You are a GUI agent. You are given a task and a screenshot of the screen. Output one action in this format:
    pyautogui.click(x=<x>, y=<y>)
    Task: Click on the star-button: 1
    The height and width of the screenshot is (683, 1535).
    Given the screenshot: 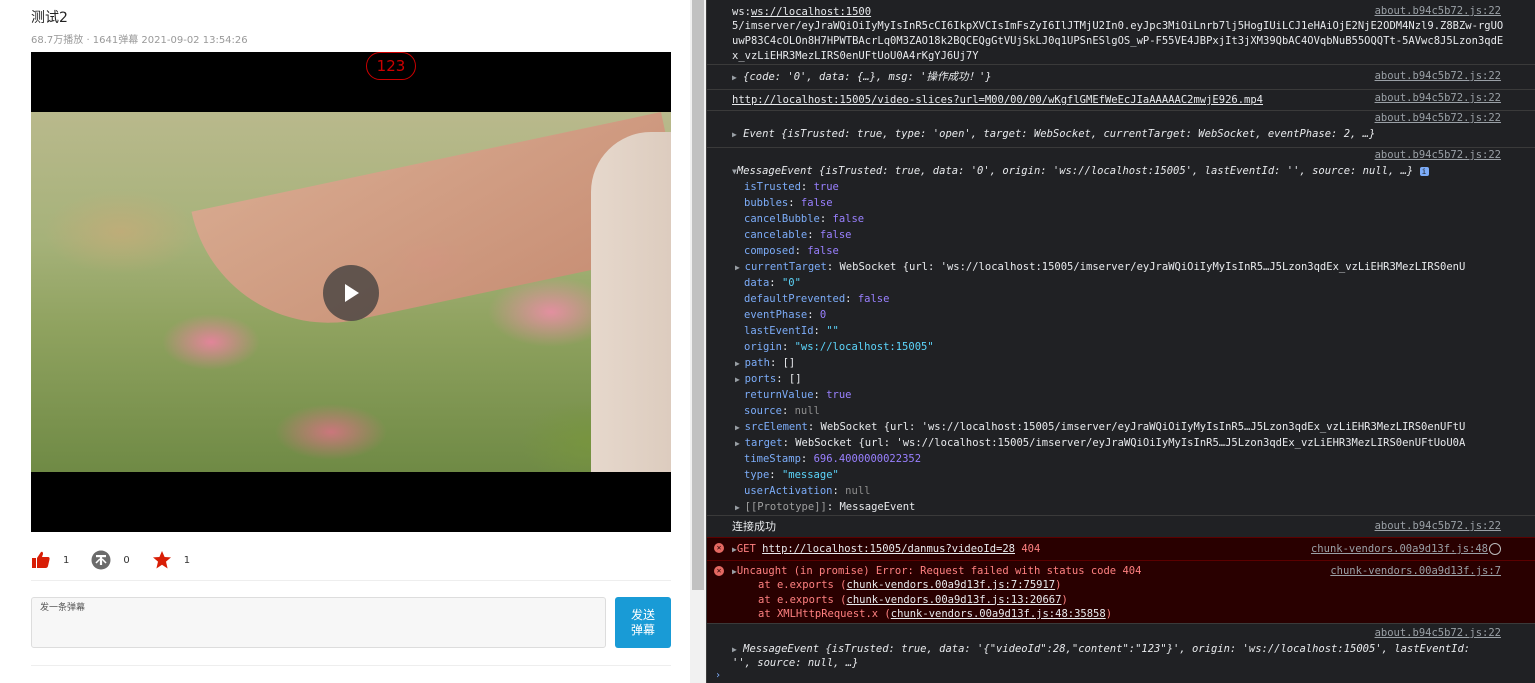 What is the action you would take?
    pyautogui.click(x=171, y=560)
    